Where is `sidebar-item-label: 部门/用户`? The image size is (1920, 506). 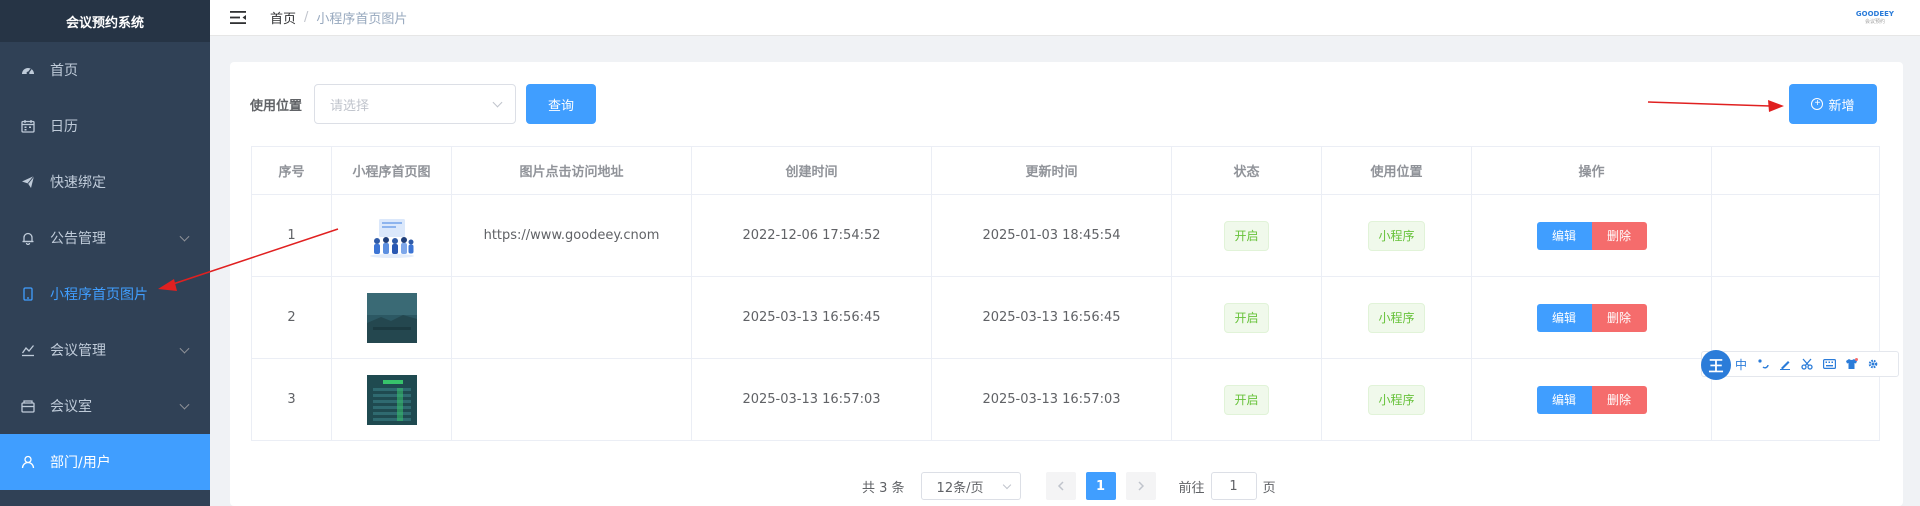
sidebar-item-label: 部门/用户 is located at coordinates (80, 463).